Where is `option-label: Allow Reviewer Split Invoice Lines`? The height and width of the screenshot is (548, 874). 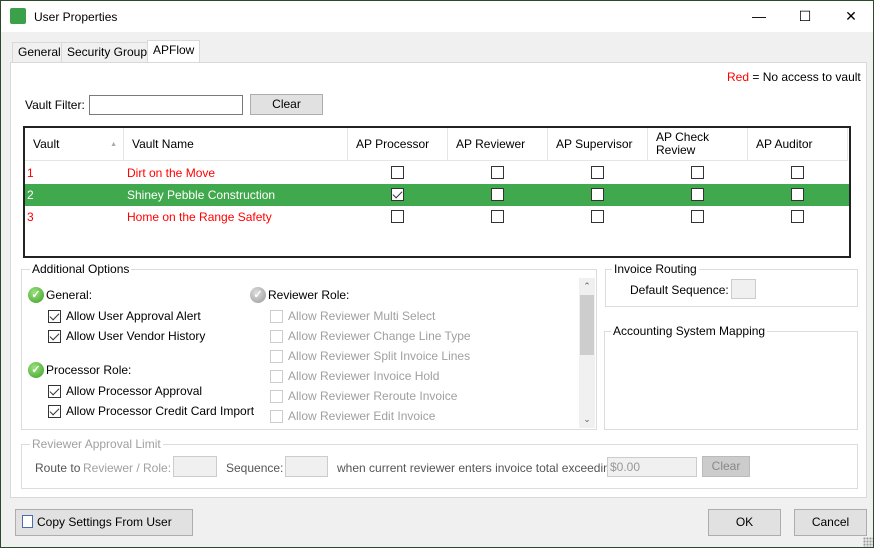
option-label: Allow Reviewer Split Invoice Lines is located at coordinates (379, 356).